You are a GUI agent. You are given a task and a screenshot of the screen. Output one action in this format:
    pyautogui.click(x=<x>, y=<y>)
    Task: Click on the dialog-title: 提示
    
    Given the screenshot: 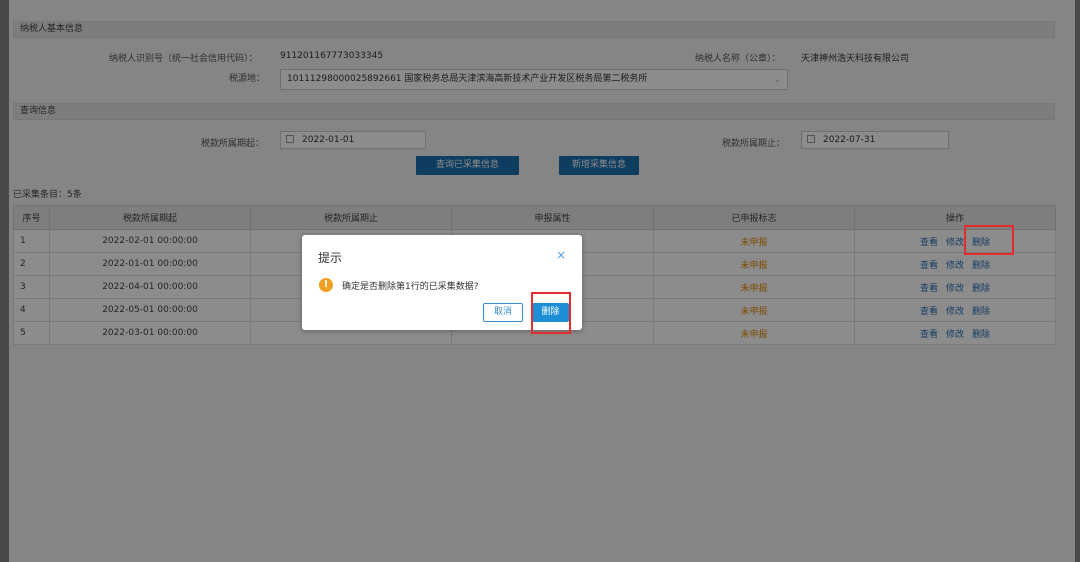 What is the action you would take?
    pyautogui.click(x=330, y=258)
    